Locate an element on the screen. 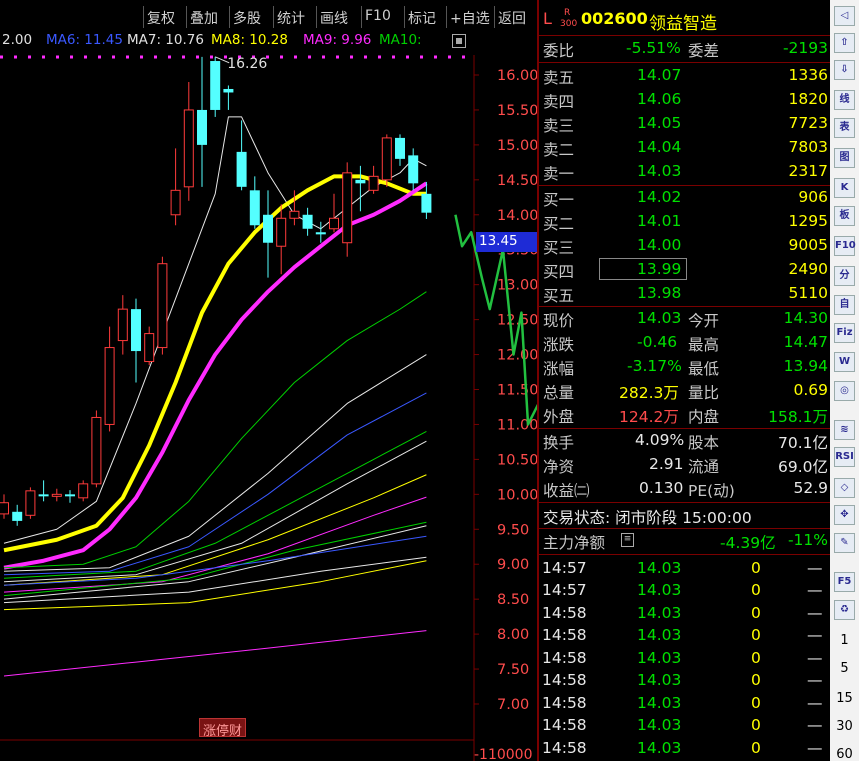  current-price-badge: 13.45 is located at coordinates (506, 242).